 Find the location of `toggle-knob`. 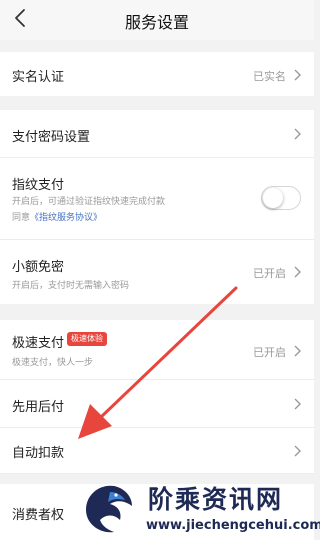

toggle-knob is located at coordinates (273, 198).